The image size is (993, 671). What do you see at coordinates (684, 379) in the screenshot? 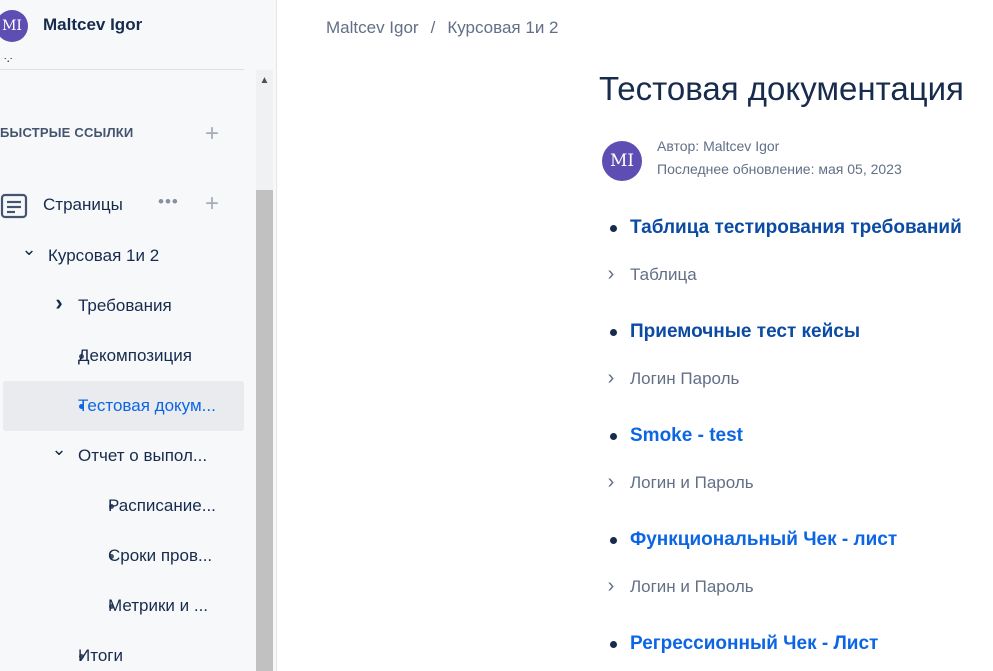
I see `expand-label: Логин Пароль` at bounding box center [684, 379].